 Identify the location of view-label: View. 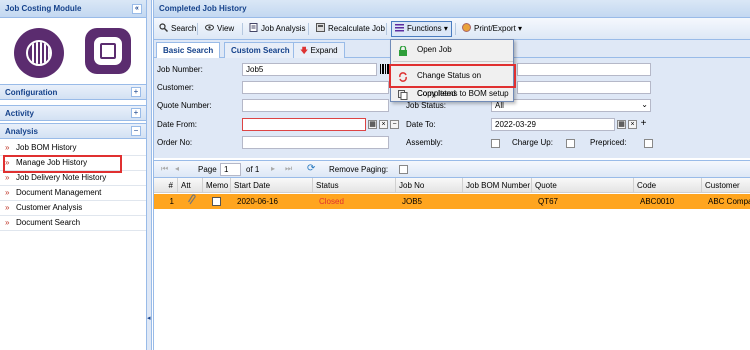
(226, 28).